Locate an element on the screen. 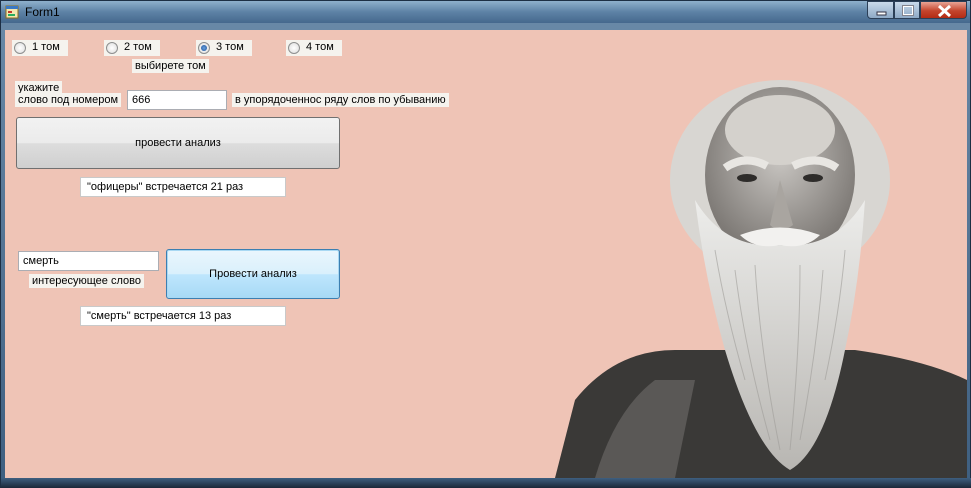 Image resolution: width=971 pixels, height=488 pixels. word-input: смерть is located at coordinates (88, 261).